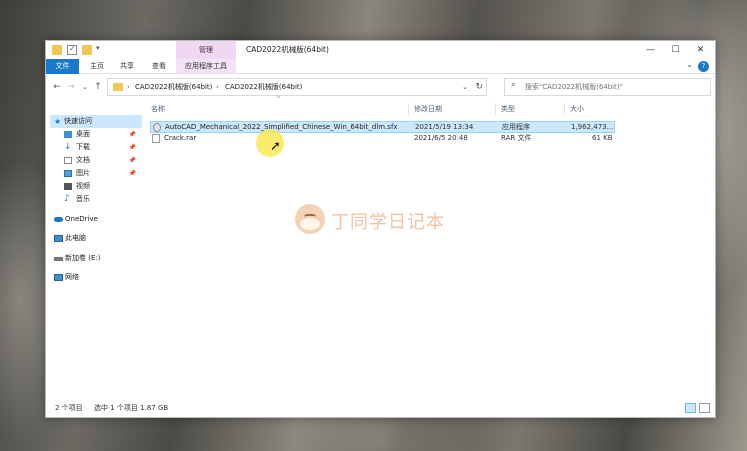 This screenshot has height=451, width=747. I want to click on sidebar-item-music: ♪ 音乐, so click(96, 199).